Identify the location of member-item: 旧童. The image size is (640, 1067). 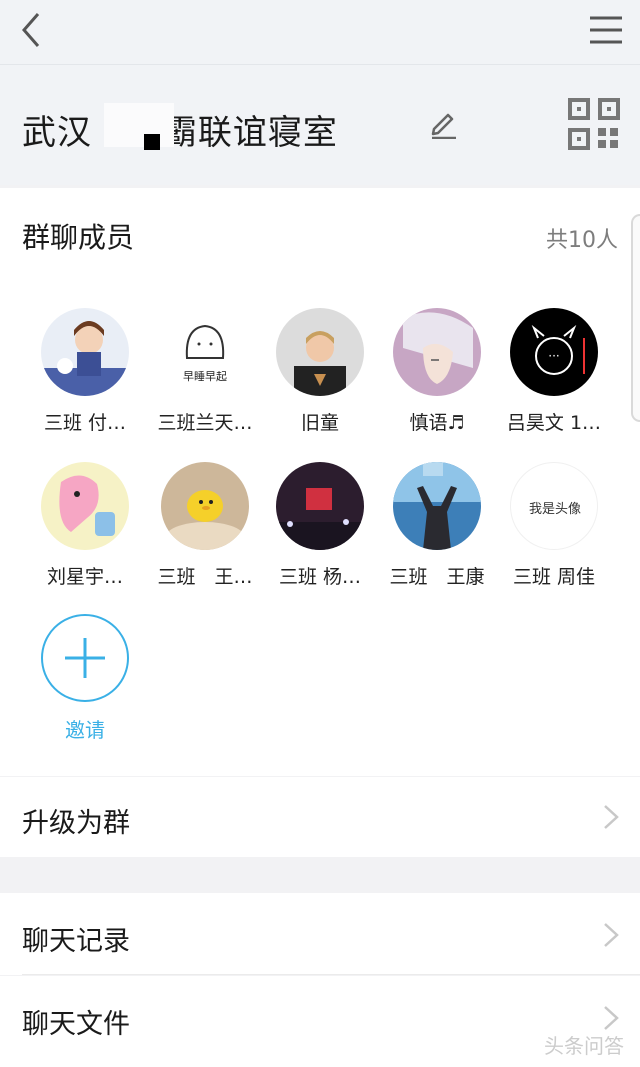
(320, 371).